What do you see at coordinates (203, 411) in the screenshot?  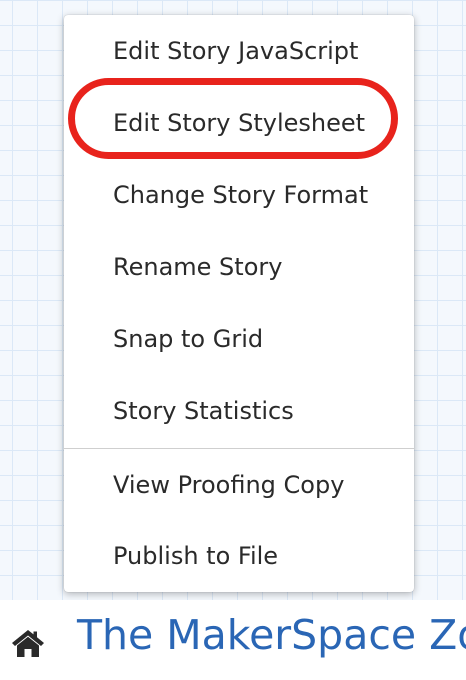 I see `menu-item-label: Story Statistics` at bounding box center [203, 411].